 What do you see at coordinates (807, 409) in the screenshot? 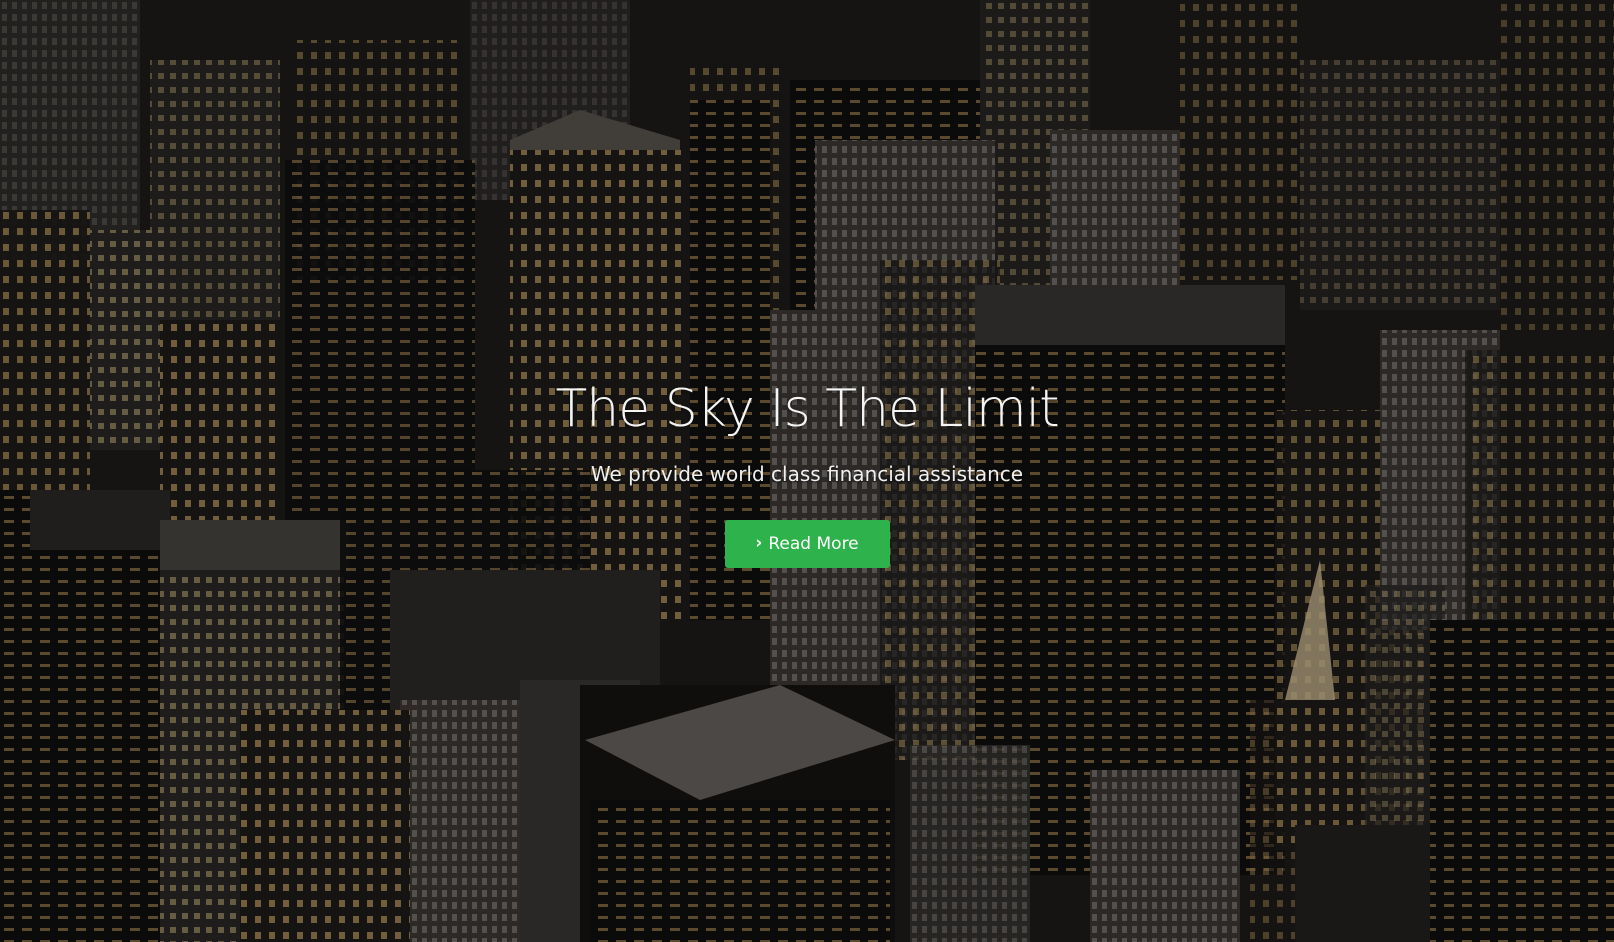
I see `hero-title: The Sky Is The Limit` at bounding box center [807, 409].